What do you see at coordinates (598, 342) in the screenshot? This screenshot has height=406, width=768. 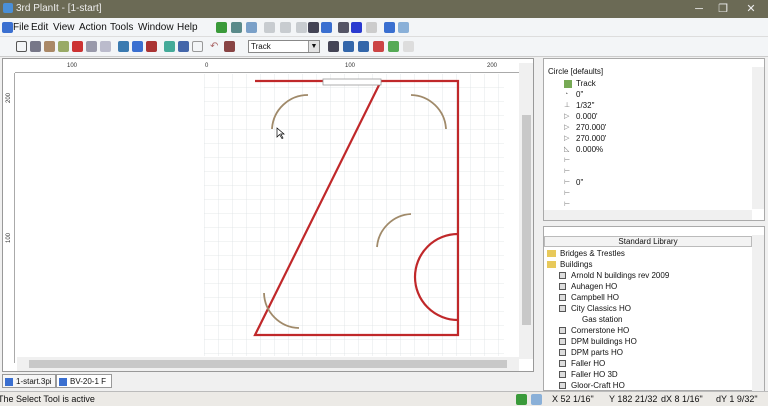 I see `library-item: DPM buildings HO` at bounding box center [598, 342].